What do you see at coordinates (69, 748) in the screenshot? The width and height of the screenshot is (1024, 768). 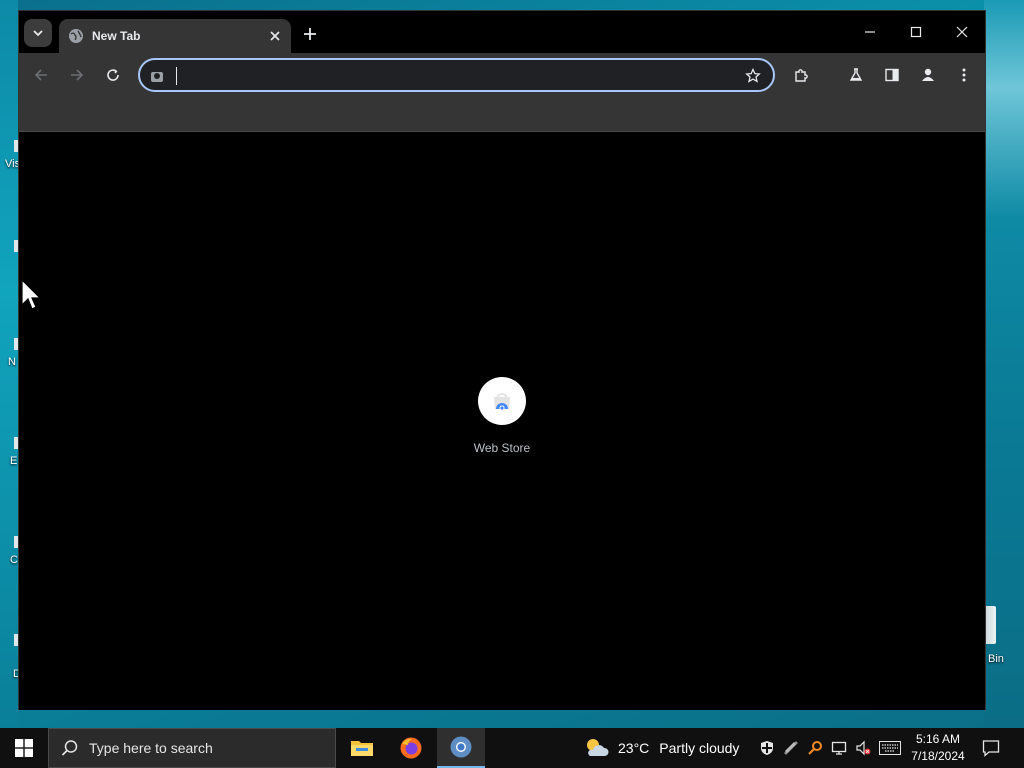 I see `search-icon` at bounding box center [69, 748].